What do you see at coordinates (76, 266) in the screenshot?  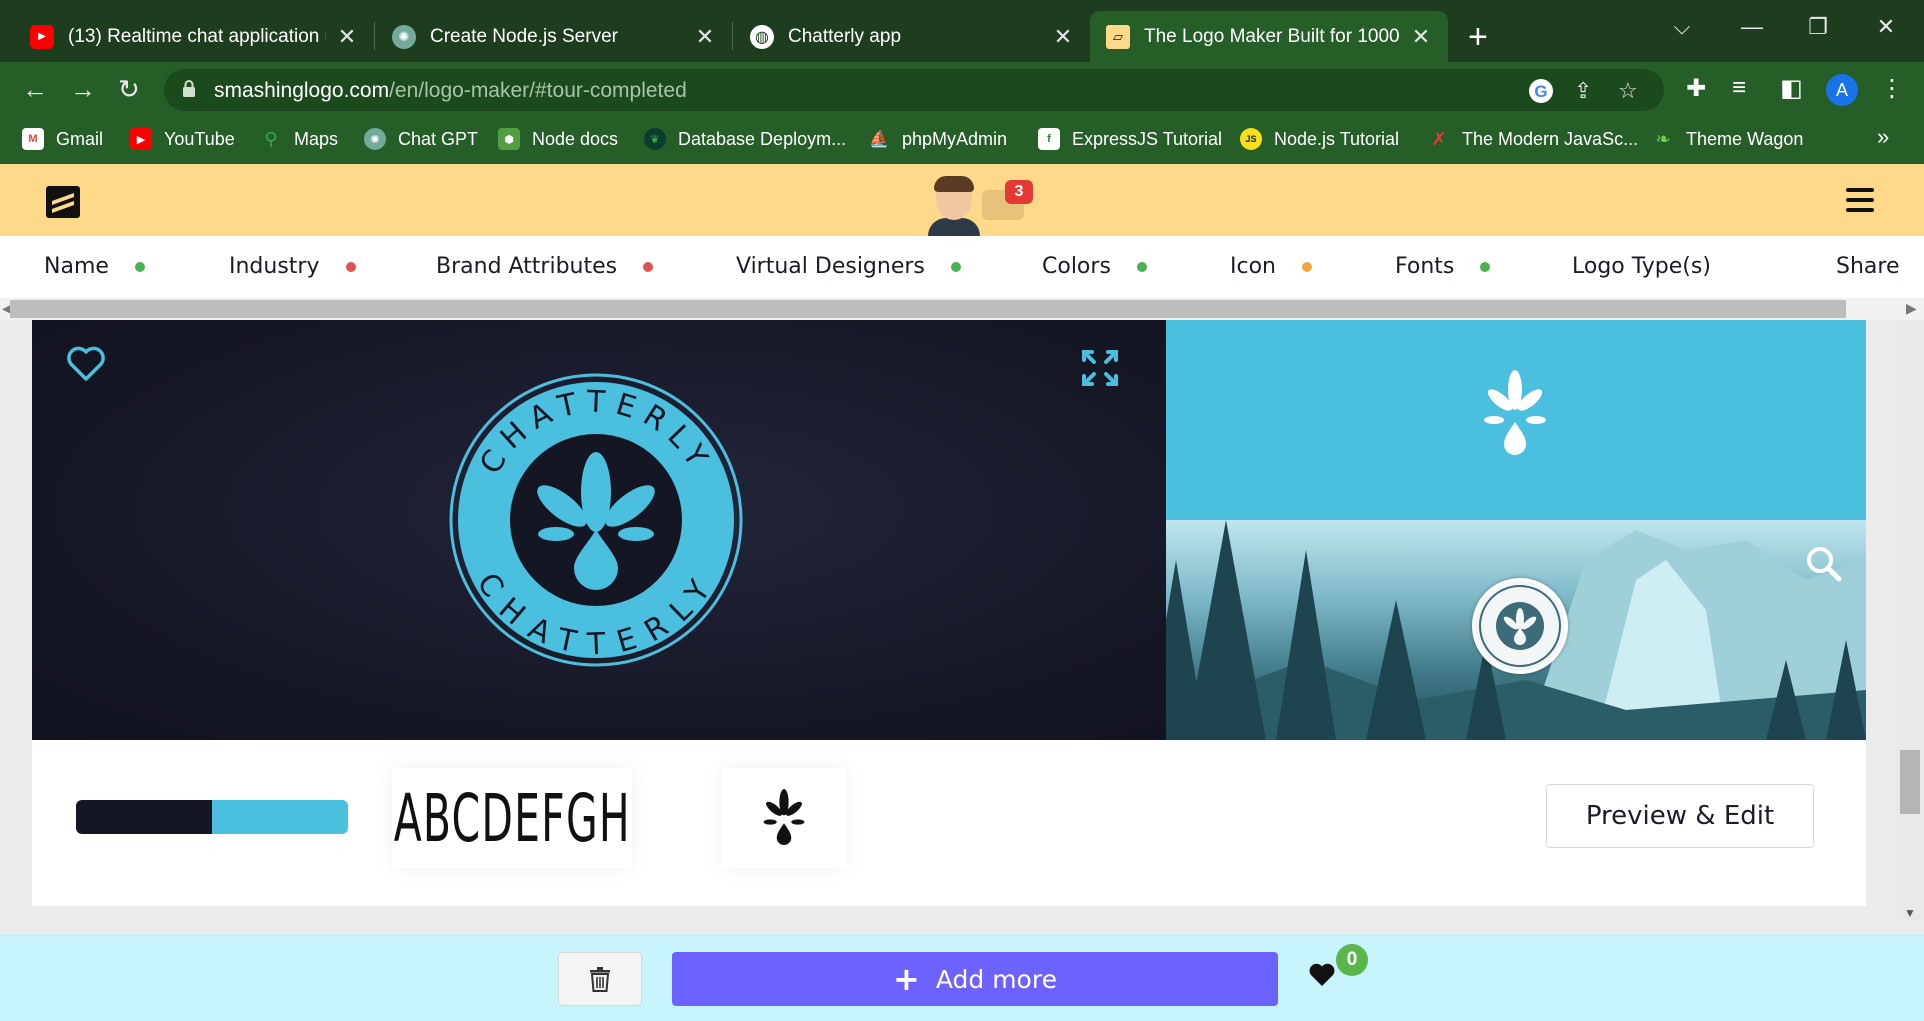 I see `step-label: Name` at bounding box center [76, 266].